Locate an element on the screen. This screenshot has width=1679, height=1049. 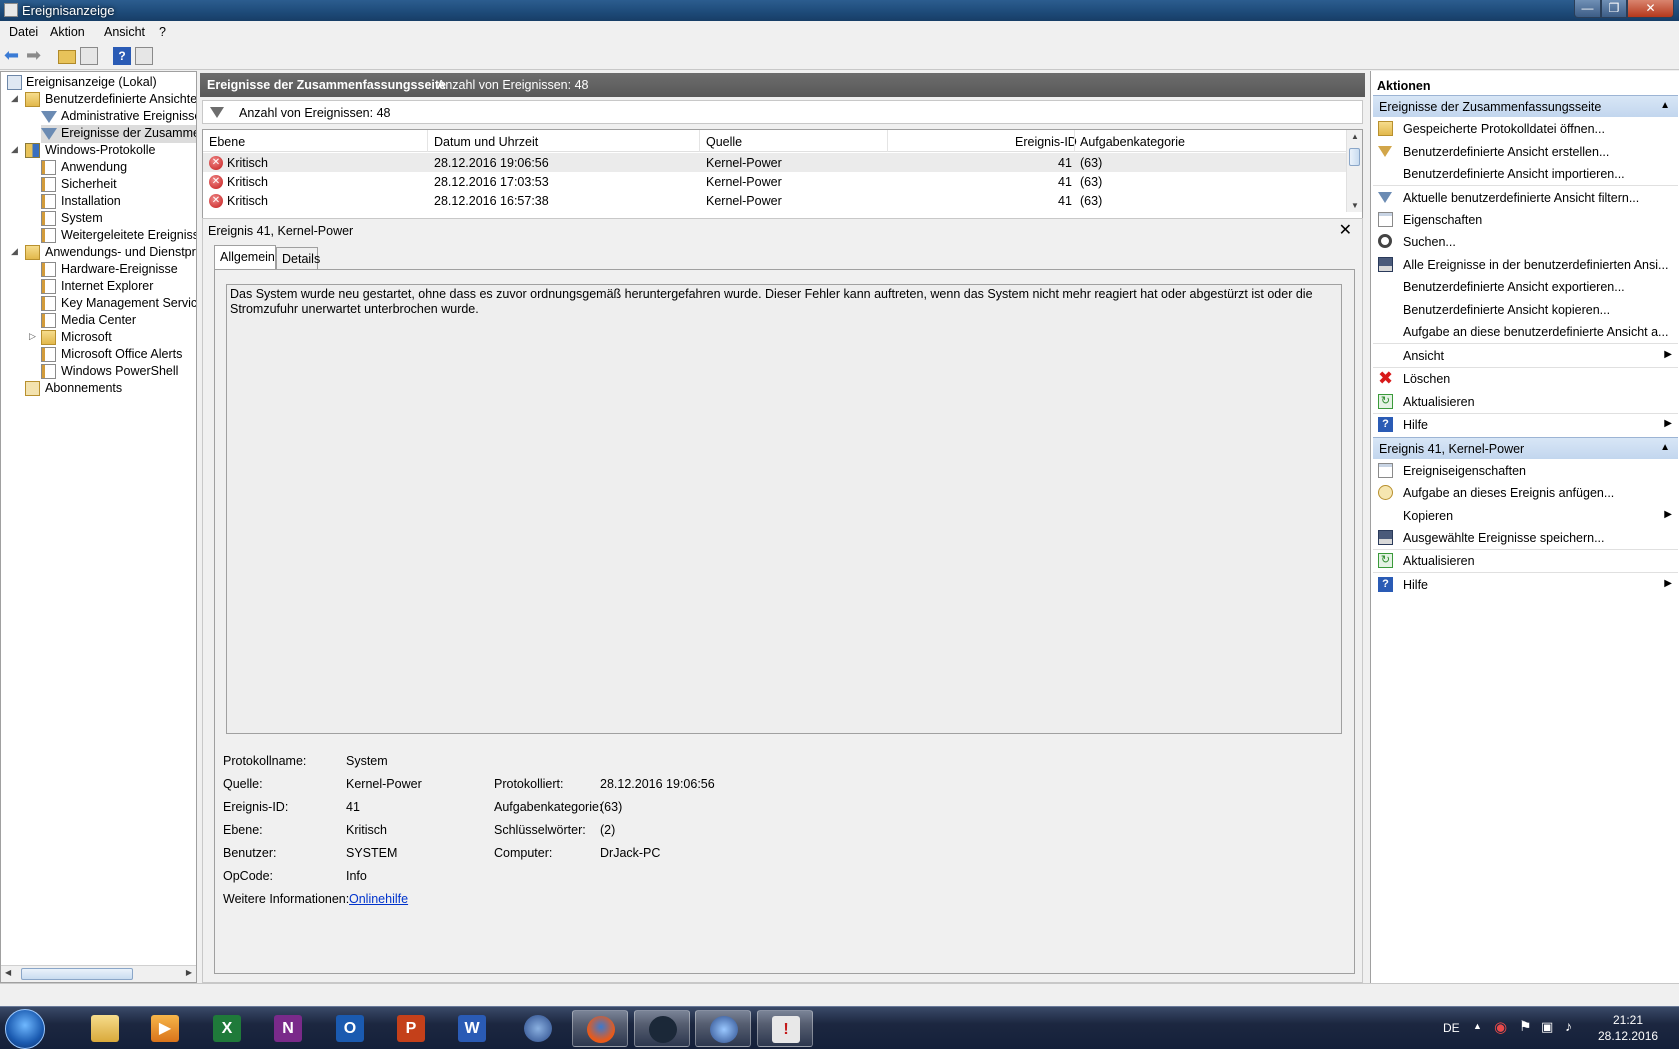
online-help-link: Onlinehilfe is located at coordinates (378, 899).